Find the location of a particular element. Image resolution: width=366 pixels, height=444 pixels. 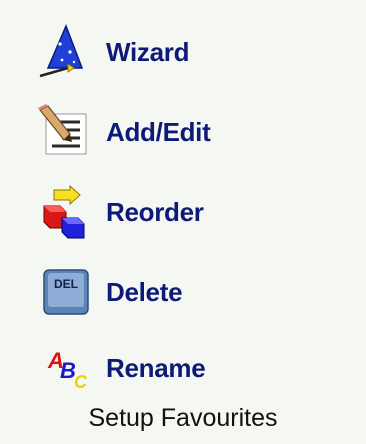

page-title: Setup Favourites is located at coordinates (183, 417).